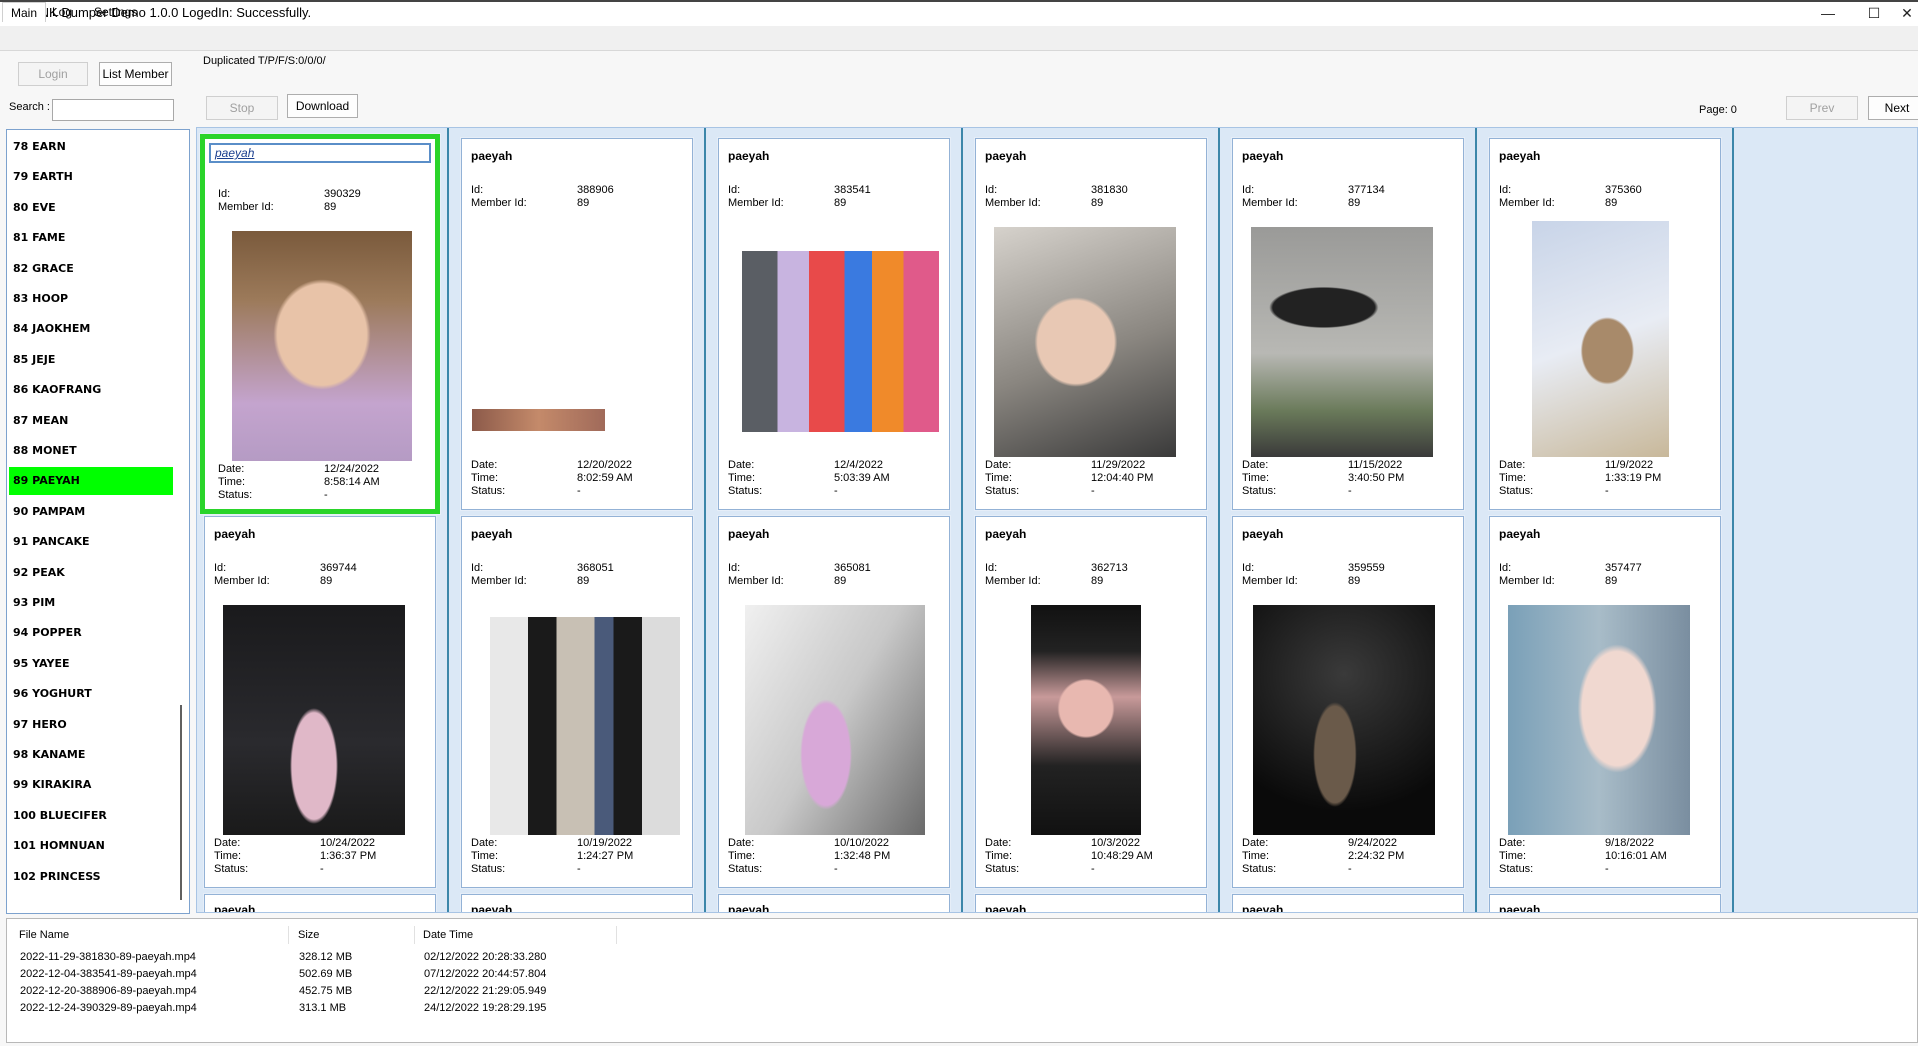 The height and width of the screenshot is (1046, 1918). Describe the element at coordinates (91, 481) in the screenshot. I see `member-item: 89 PAEYAH` at that location.